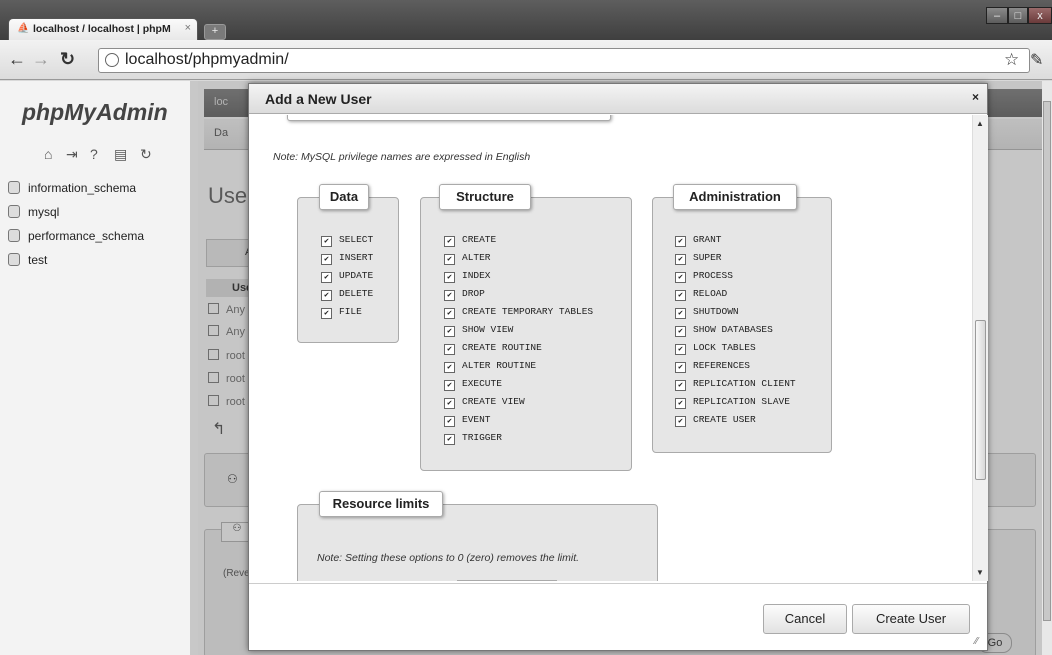  What do you see at coordinates (518, 276) in the screenshot?
I see `privilege-item: ✔ INDEX` at bounding box center [518, 276].